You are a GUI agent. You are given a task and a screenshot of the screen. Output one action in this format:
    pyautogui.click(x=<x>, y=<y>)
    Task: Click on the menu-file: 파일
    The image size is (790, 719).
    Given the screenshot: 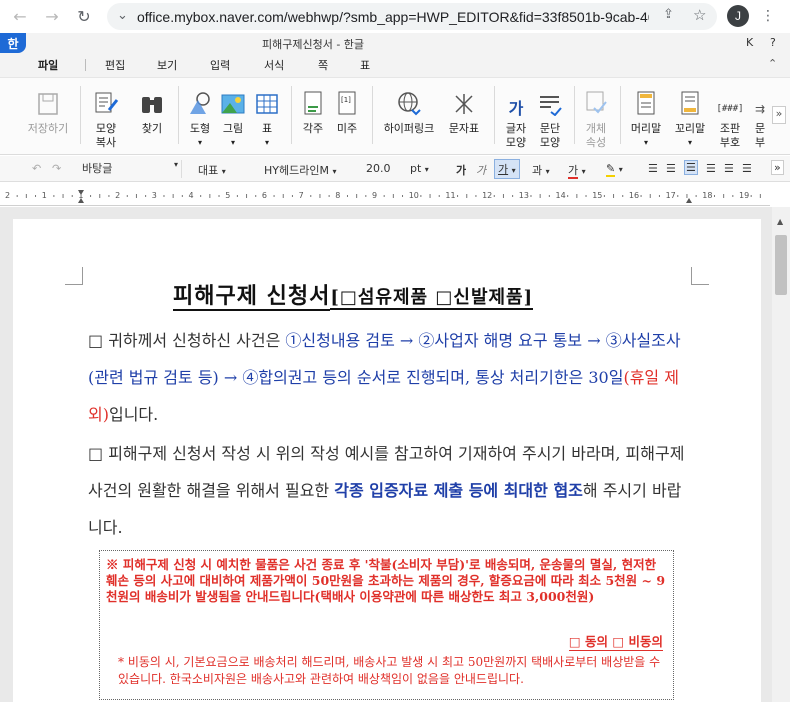 What is the action you would take?
    pyautogui.click(x=48, y=65)
    